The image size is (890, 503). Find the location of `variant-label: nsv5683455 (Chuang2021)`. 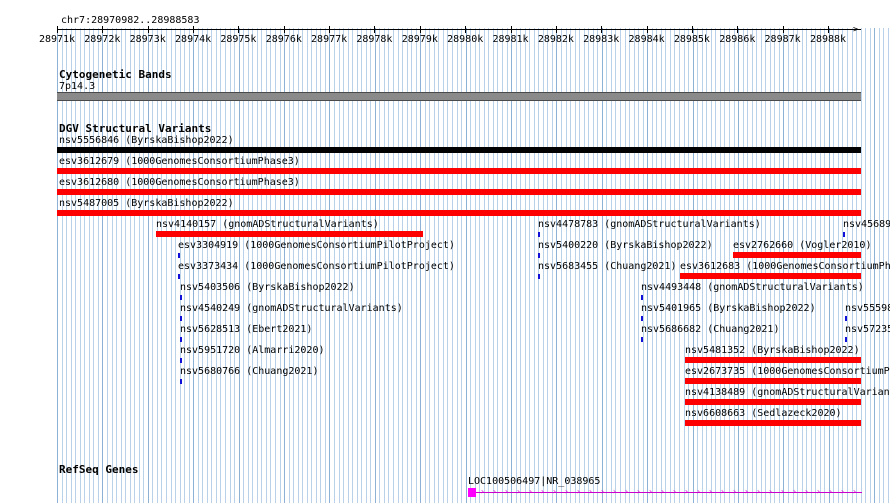

variant-label: nsv5683455 (Chuang2021) is located at coordinates (607, 267).